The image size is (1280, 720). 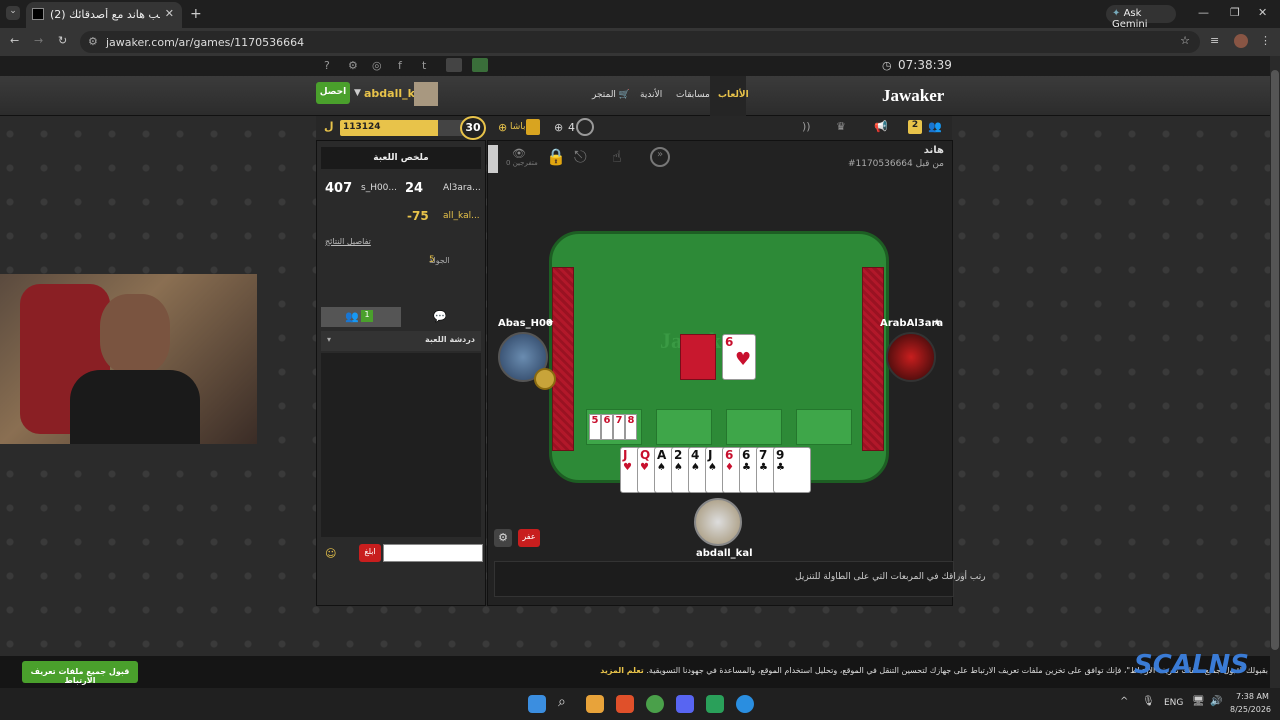 I want to click on minimize-icon: —, so click(x=1203, y=12).